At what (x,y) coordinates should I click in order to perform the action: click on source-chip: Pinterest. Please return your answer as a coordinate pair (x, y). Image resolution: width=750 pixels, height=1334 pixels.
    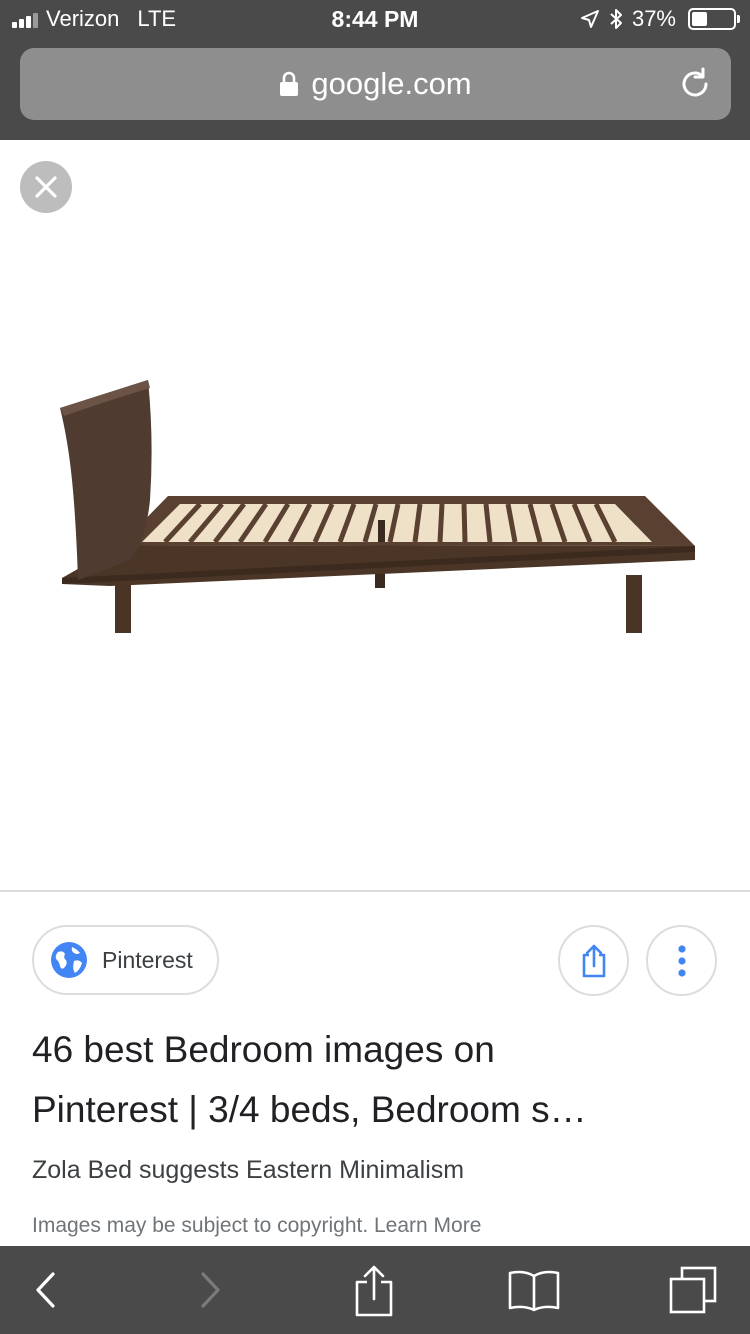
    Looking at the image, I should click on (125, 960).